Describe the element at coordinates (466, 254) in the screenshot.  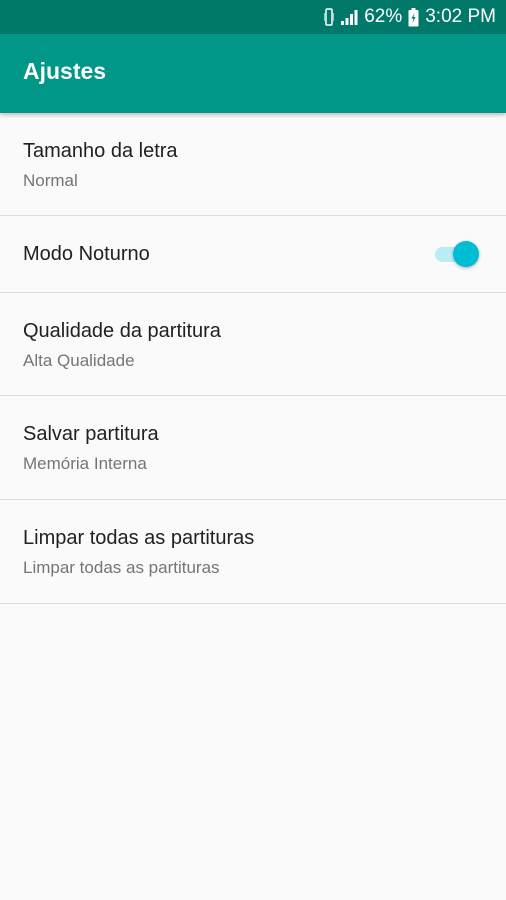
I see `toggle-thumb` at that location.